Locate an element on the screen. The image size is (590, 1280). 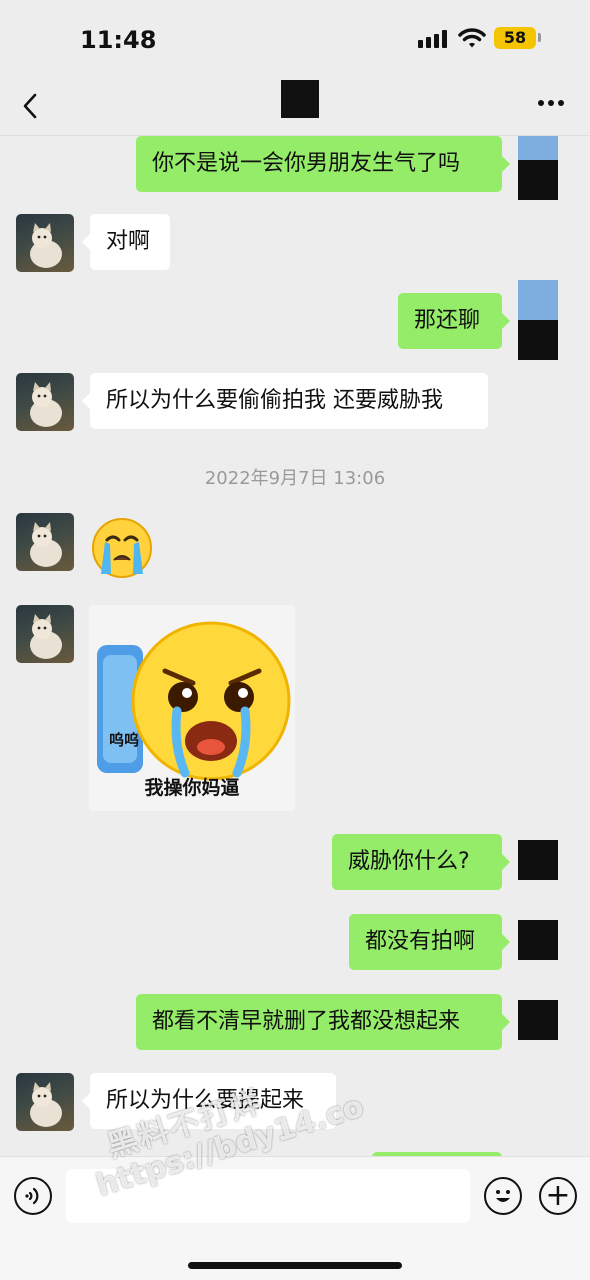
voice-input-button is located at coordinates (33, 1196).